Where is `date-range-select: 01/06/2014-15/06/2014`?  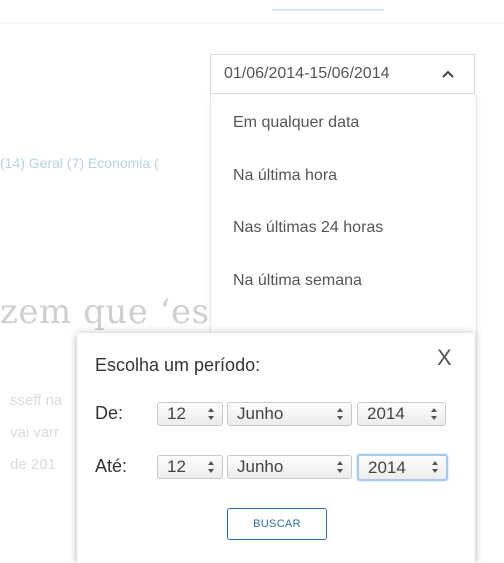
date-range-select: 01/06/2014-15/06/2014 is located at coordinates (342, 74).